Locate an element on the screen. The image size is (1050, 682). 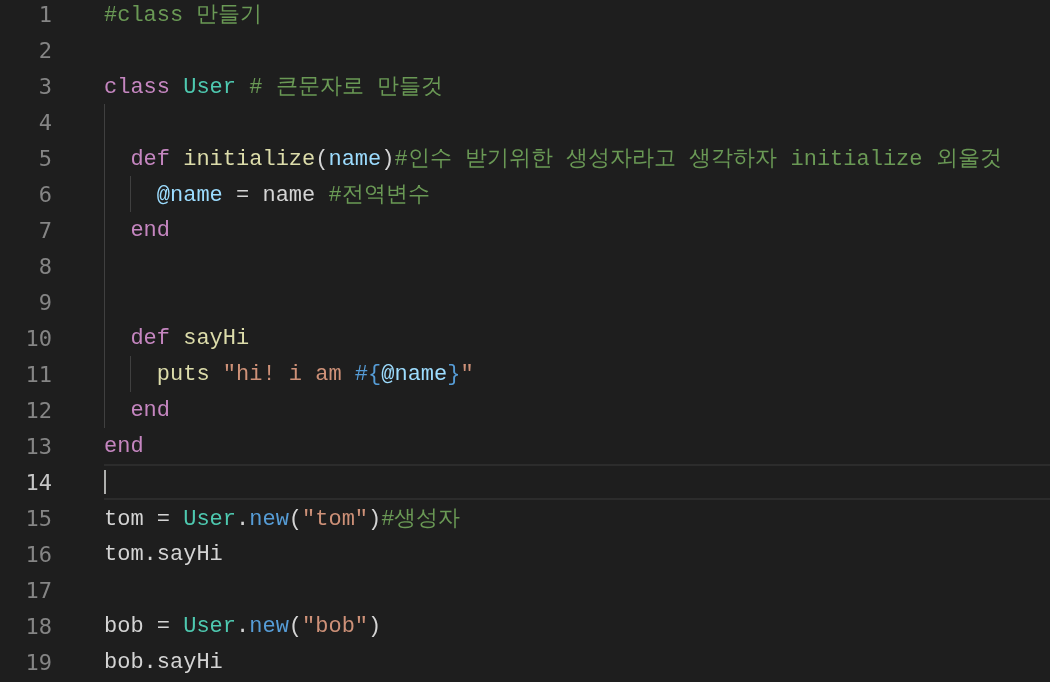
line-number: 2 is located at coordinates (44, 50).